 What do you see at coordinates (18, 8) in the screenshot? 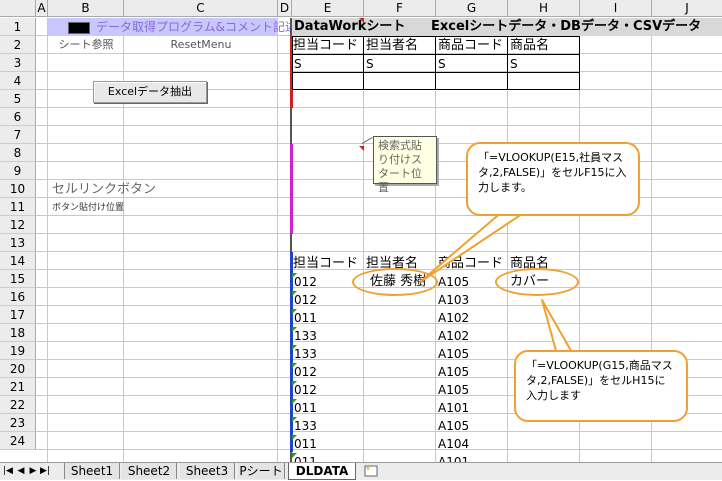
I see `select-all-corner` at bounding box center [18, 8].